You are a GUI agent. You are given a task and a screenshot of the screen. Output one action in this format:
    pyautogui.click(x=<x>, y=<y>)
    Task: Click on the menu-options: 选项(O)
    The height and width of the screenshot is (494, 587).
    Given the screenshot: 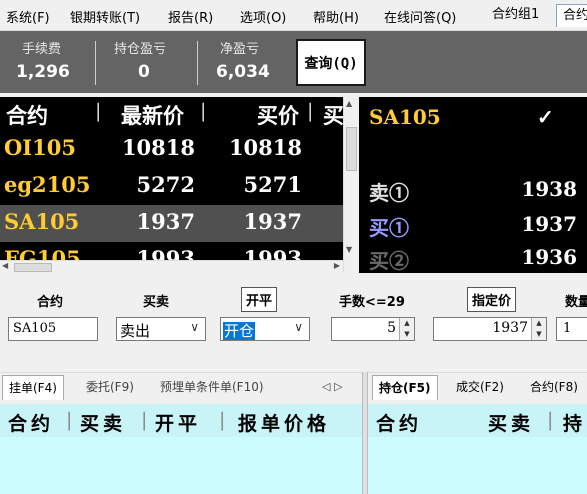 What is the action you would take?
    pyautogui.click(x=263, y=16)
    